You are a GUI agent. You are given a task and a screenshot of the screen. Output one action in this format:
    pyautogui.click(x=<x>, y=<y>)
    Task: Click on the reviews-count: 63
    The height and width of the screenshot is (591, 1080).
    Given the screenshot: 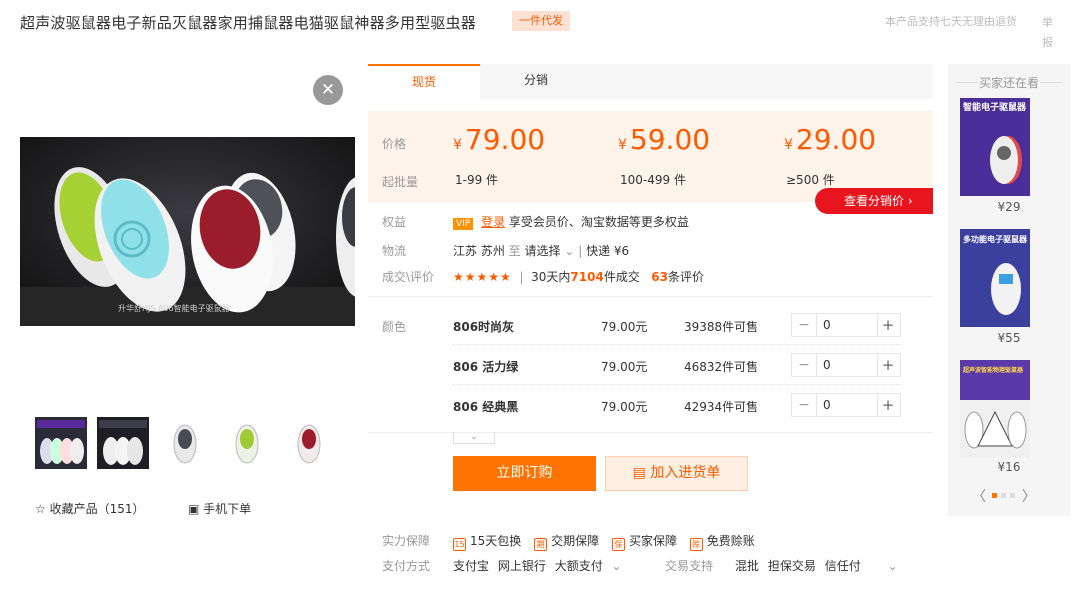 What is the action you would take?
    pyautogui.click(x=659, y=277)
    